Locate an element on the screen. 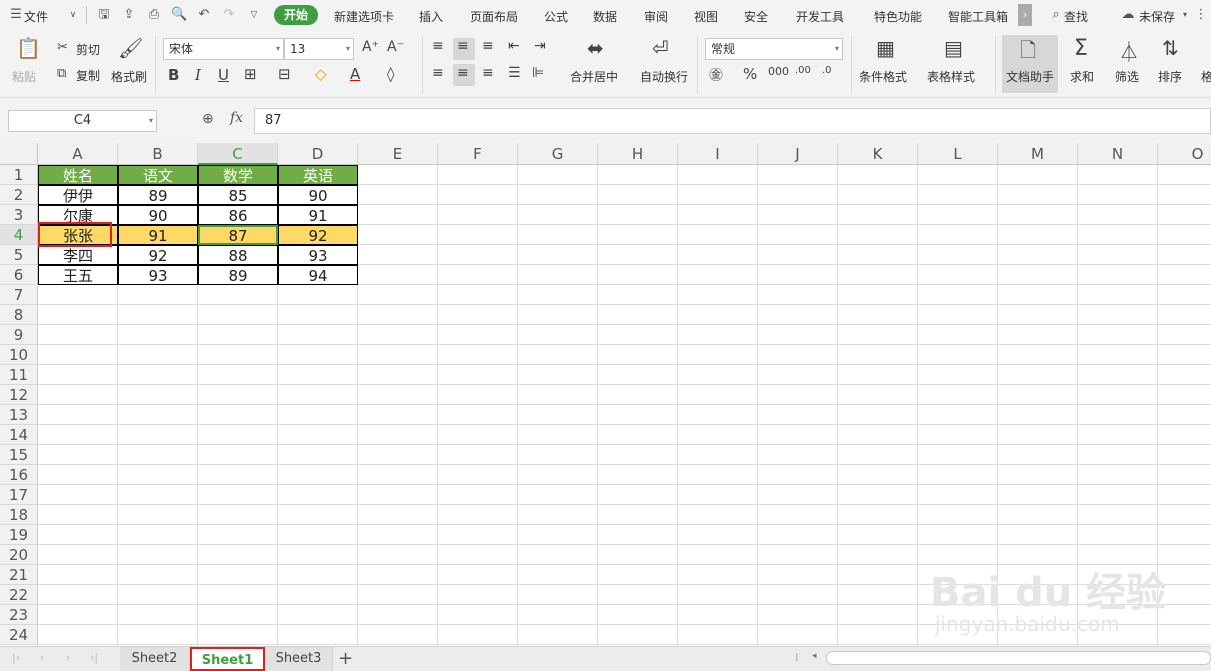 The height and width of the screenshot is (671, 1211). row-header: 17 is located at coordinates (19, 495).